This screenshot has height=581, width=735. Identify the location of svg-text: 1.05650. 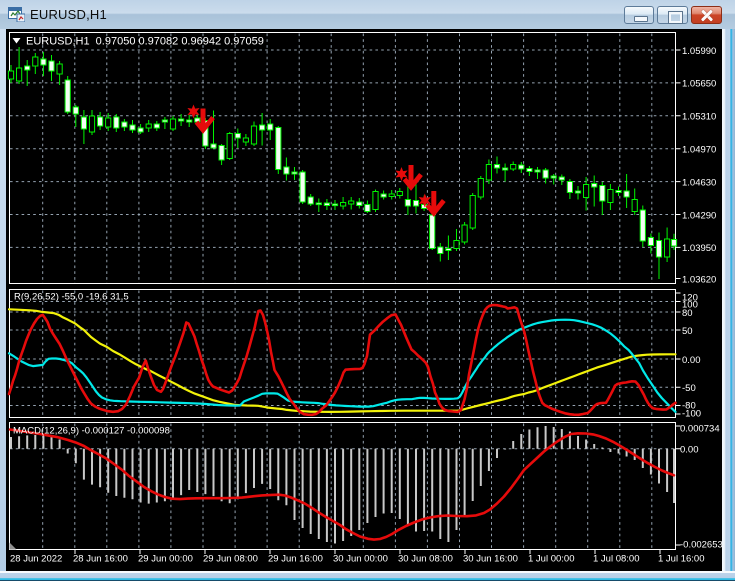
(699, 84).